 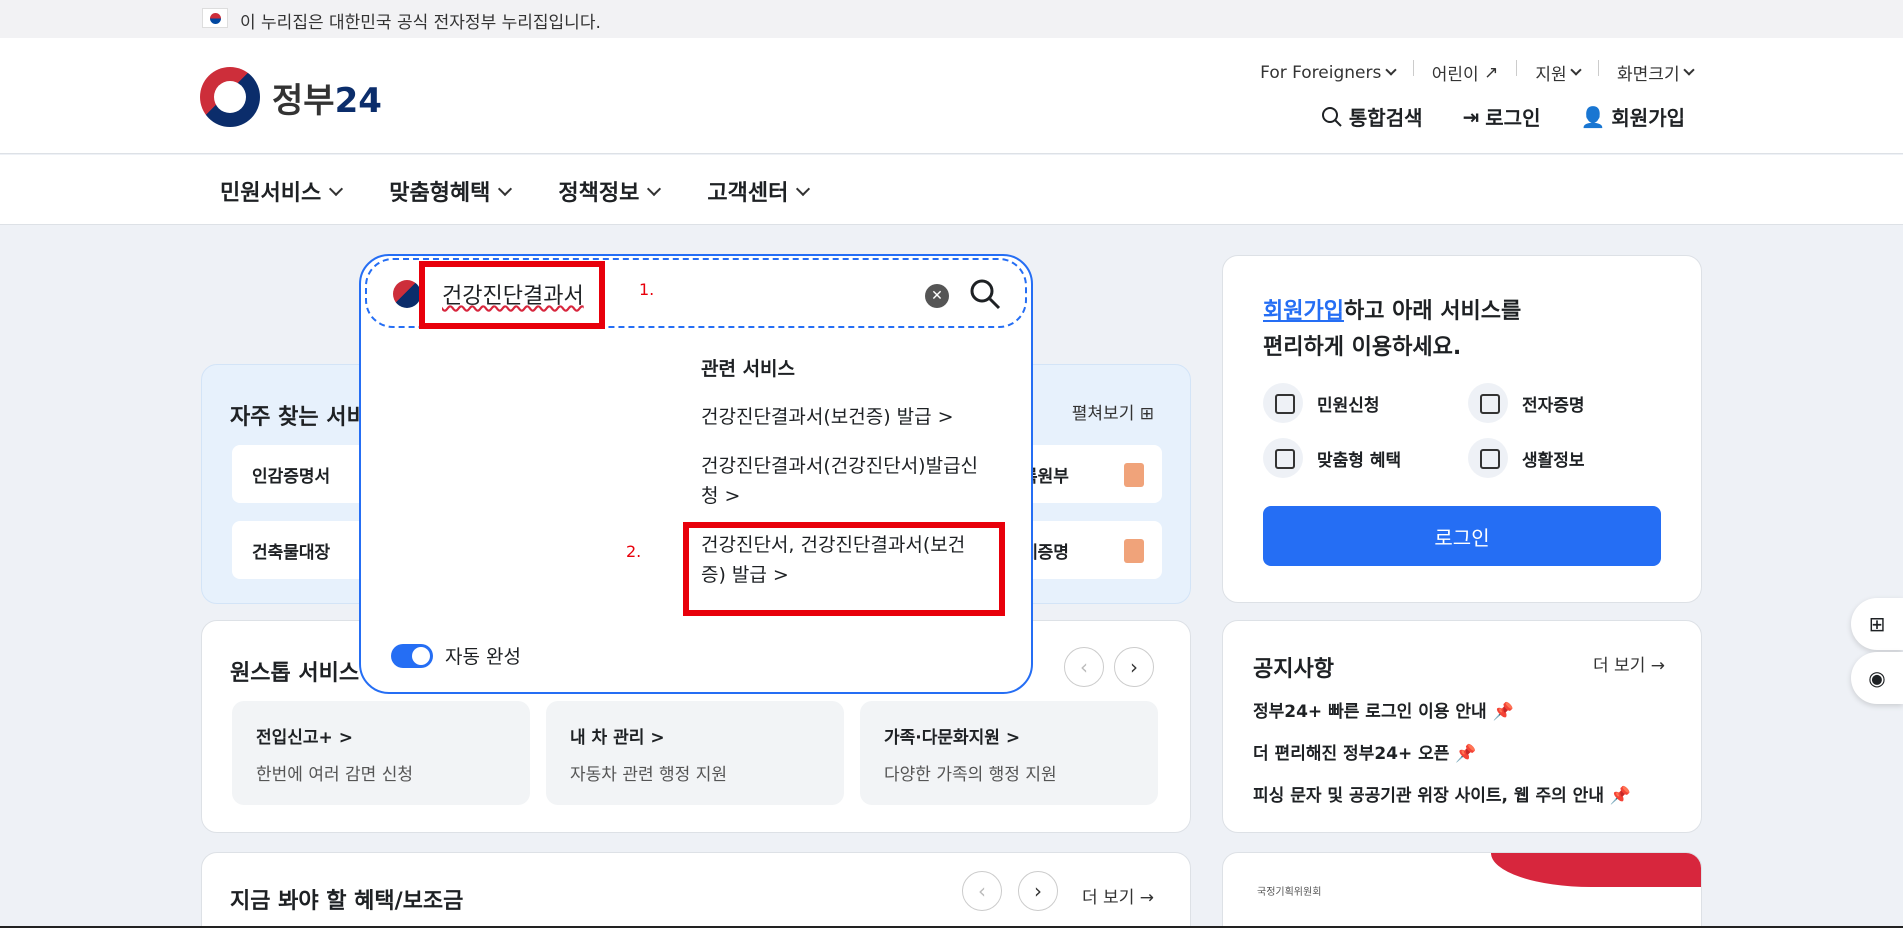 I want to click on integrated-search-button: 통합검색, so click(x=1372, y=116).